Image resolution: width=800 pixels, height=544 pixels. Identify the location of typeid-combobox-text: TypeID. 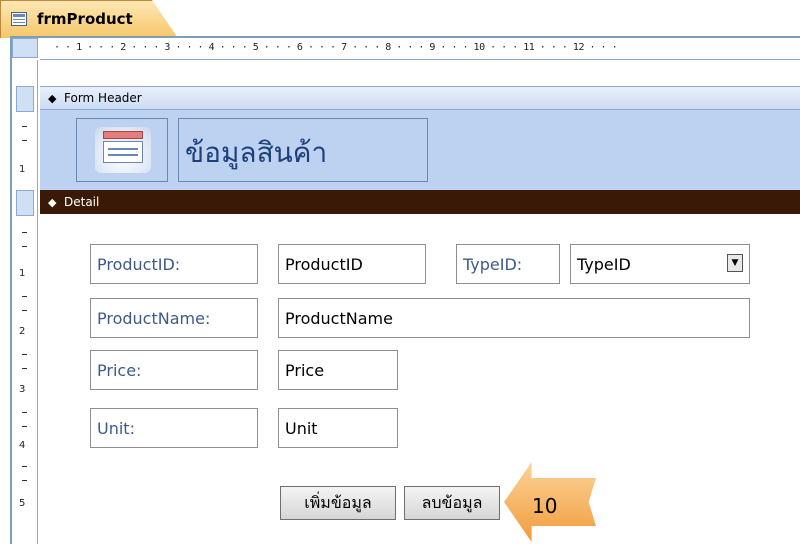
(604, 264).